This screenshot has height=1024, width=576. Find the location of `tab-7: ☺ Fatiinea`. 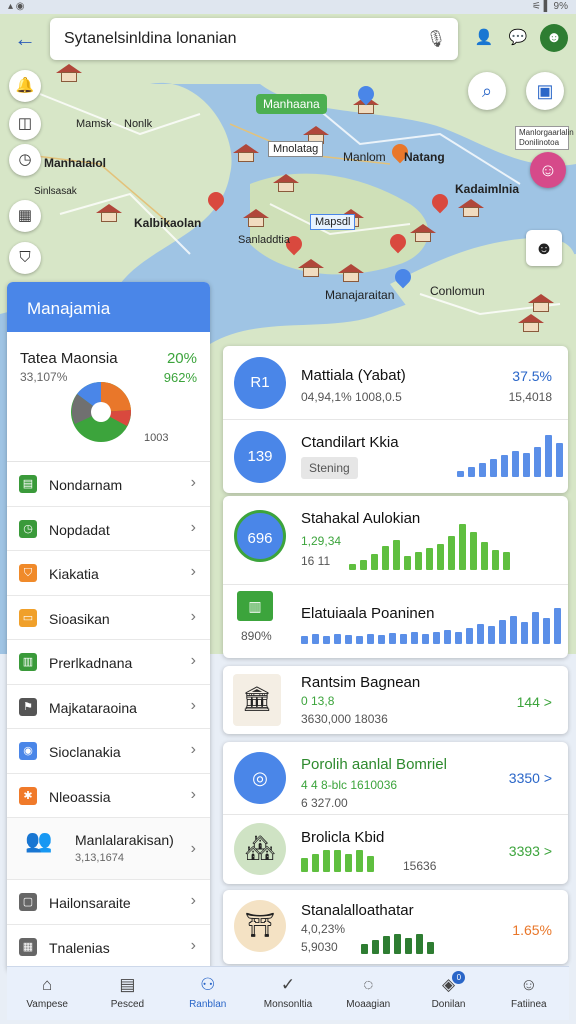

tab-7: ☺ Fatiinea is located at coordinates (529, 993).